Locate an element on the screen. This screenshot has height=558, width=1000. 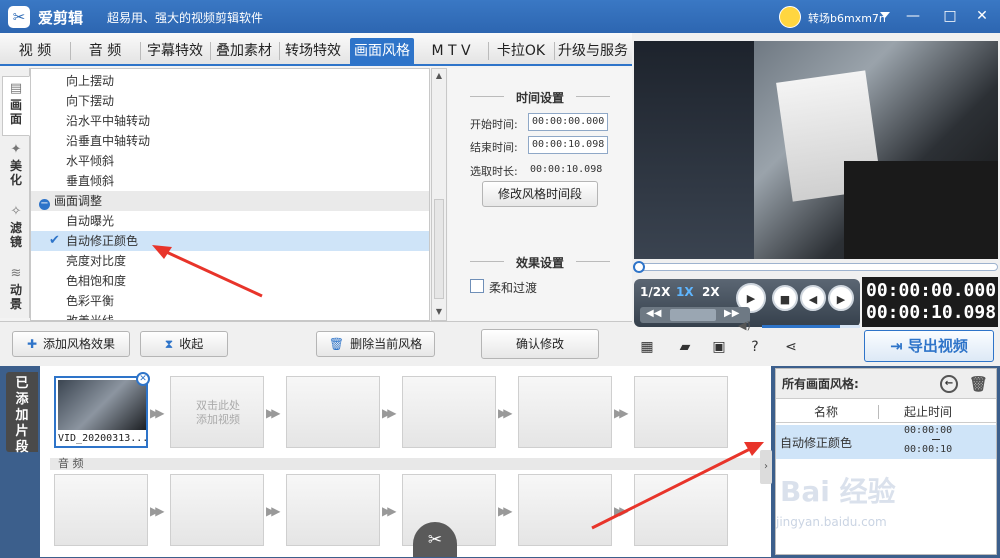
side-tab-filter: ✧ 滤 镜 is located at coordinates (16, 230).